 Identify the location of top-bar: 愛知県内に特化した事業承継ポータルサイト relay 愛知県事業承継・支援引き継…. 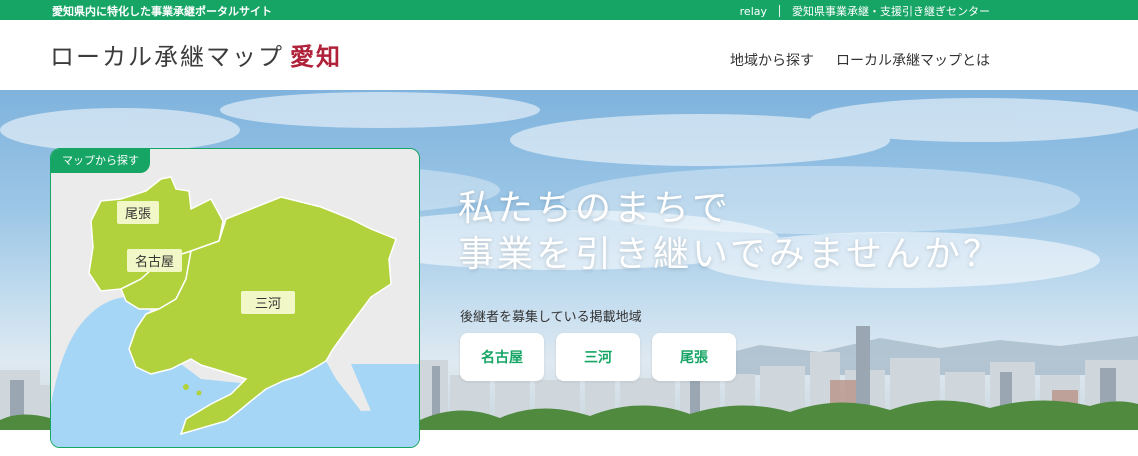
(569, 10).